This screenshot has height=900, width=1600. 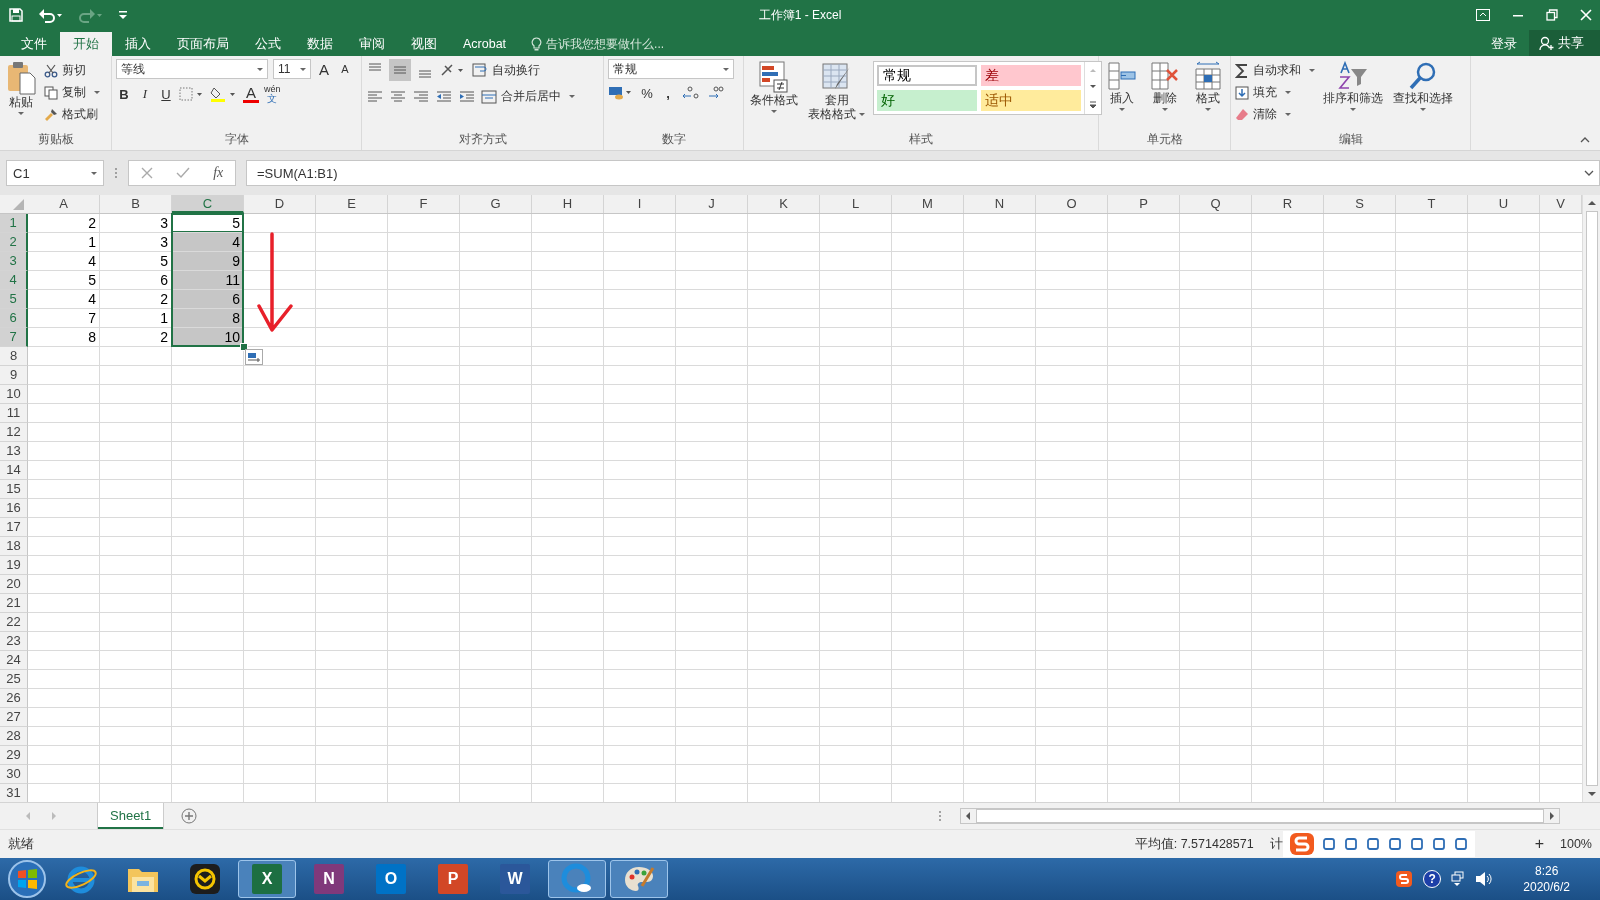 I want to click on autosum-button: 自动求和, so click(x=1275, y=70).